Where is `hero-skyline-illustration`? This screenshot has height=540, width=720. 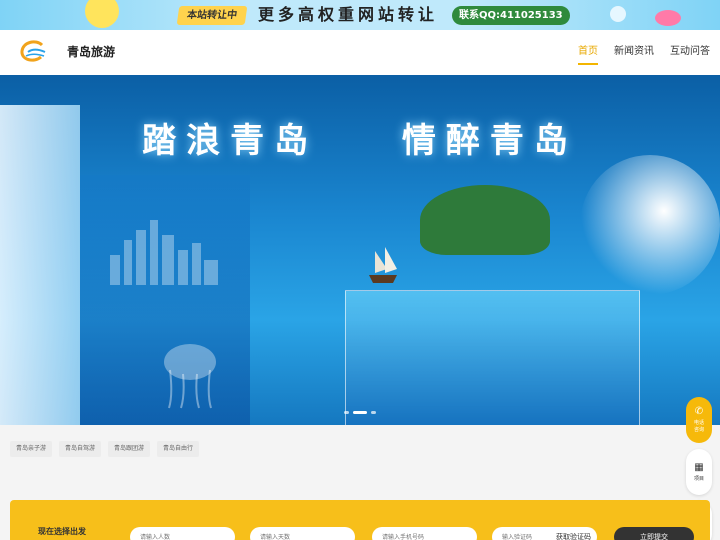
hero-skyline-illustration is located at coordinates (164, 252).